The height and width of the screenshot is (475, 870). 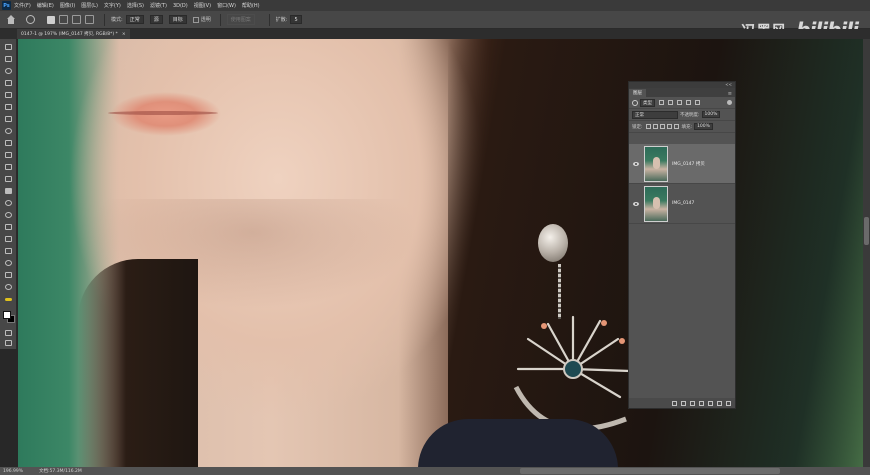 I want to click on collapse-panels-icon: <<, so click(x=728, y=84).